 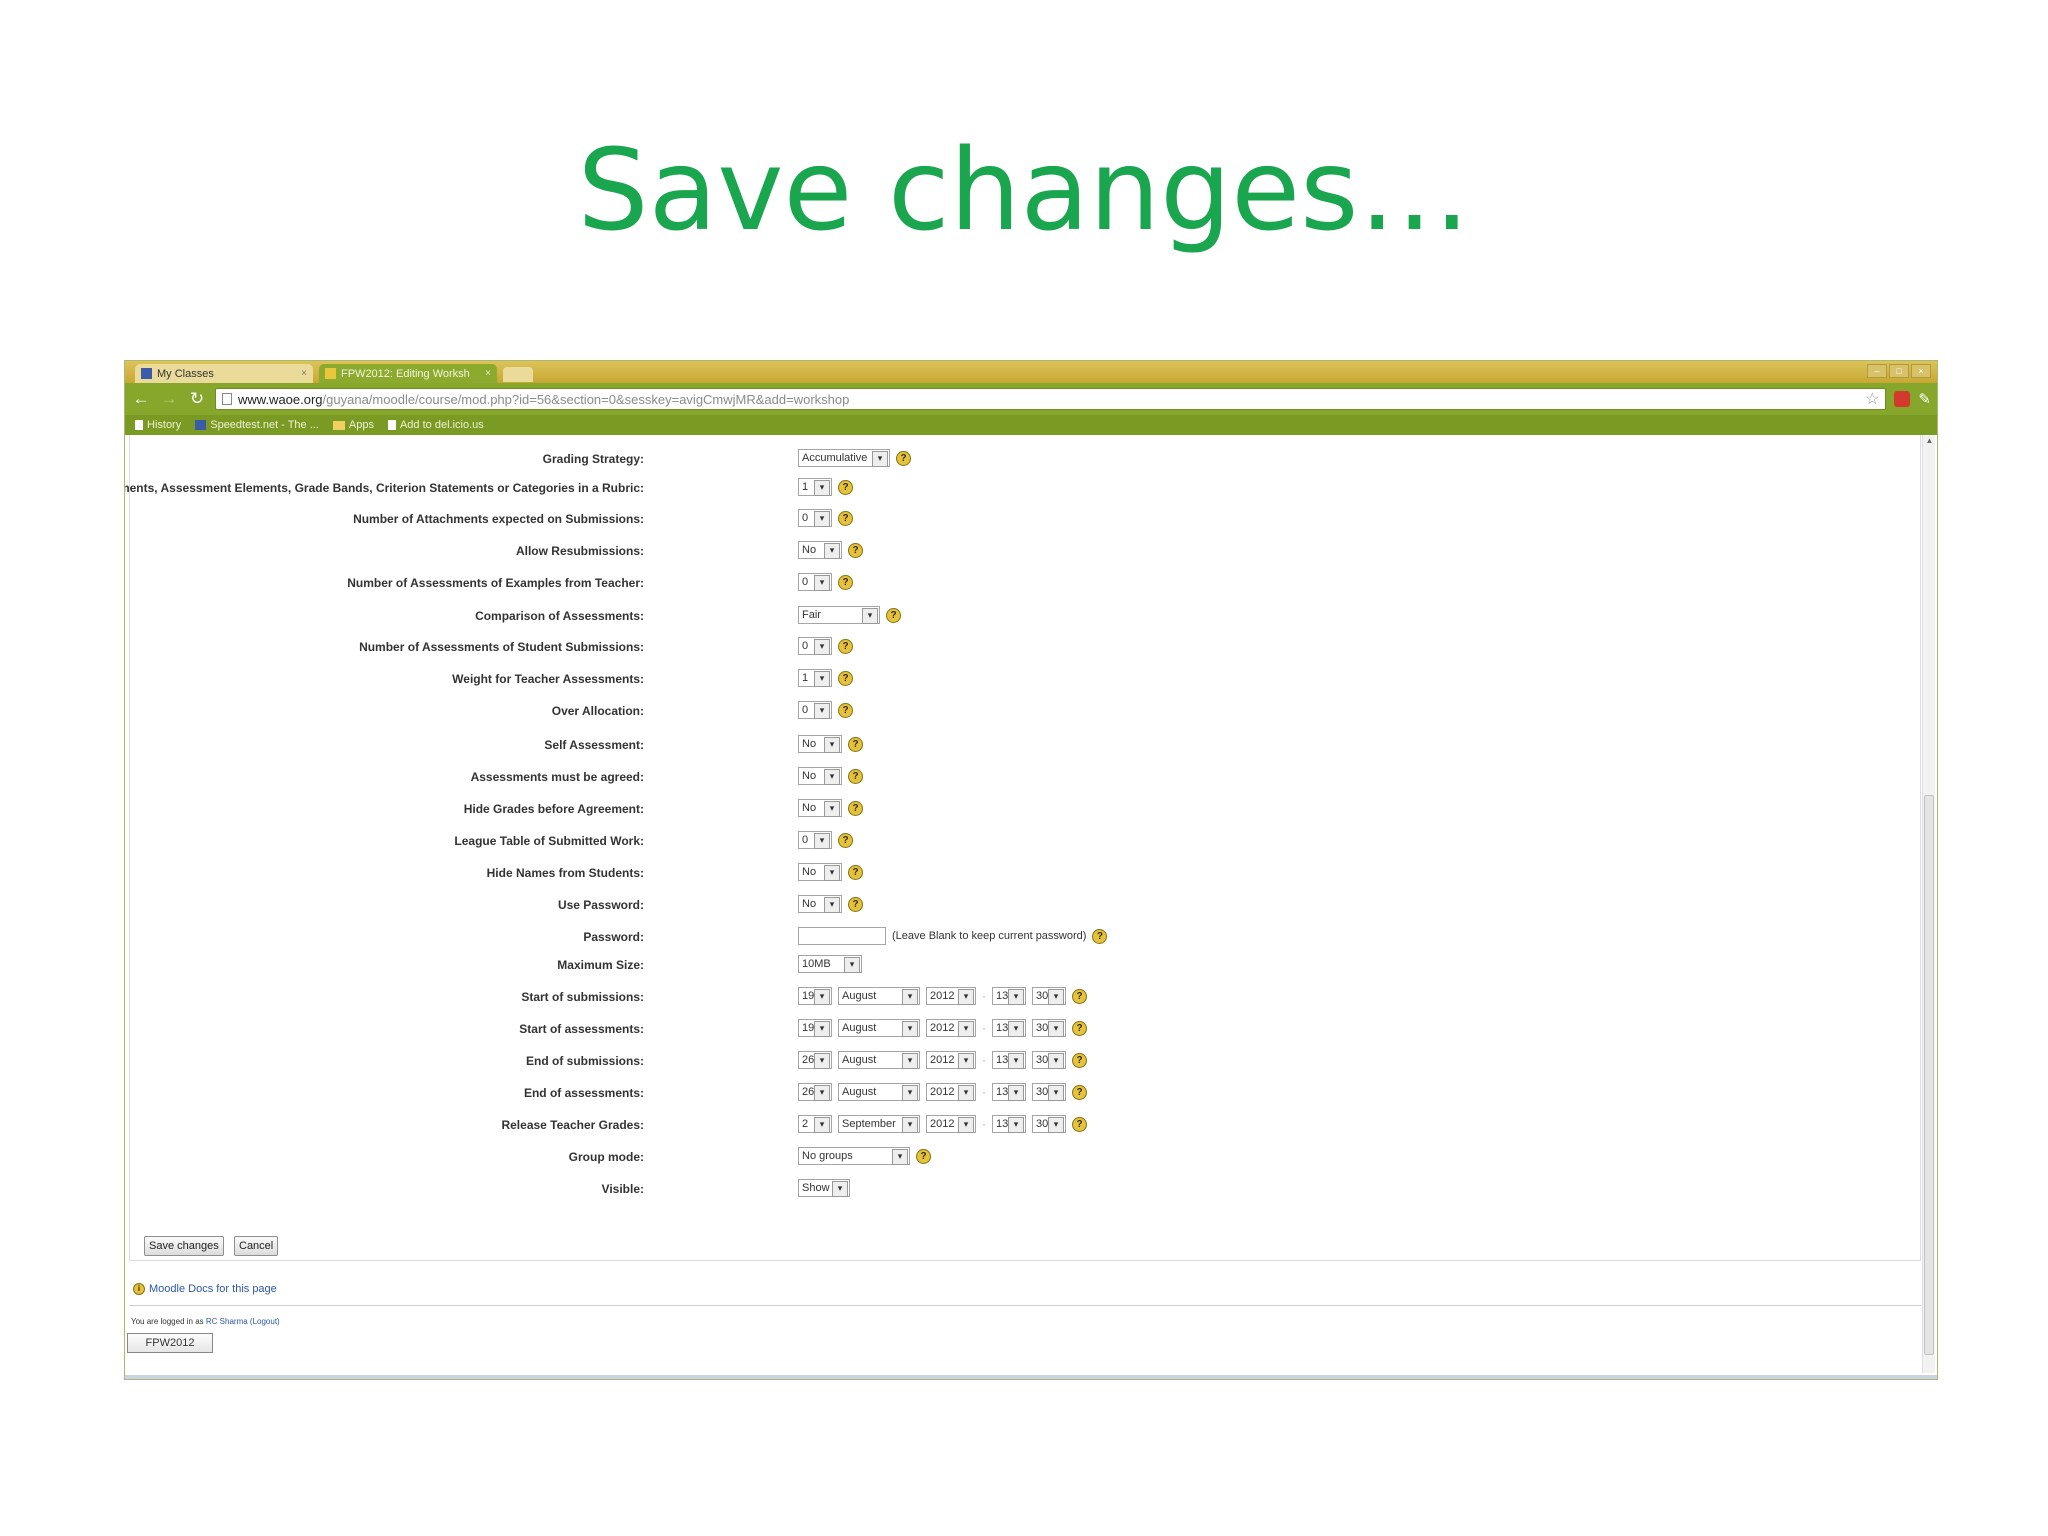 I want to click on dropdown-select: 2, so click(x=815, y=1124).